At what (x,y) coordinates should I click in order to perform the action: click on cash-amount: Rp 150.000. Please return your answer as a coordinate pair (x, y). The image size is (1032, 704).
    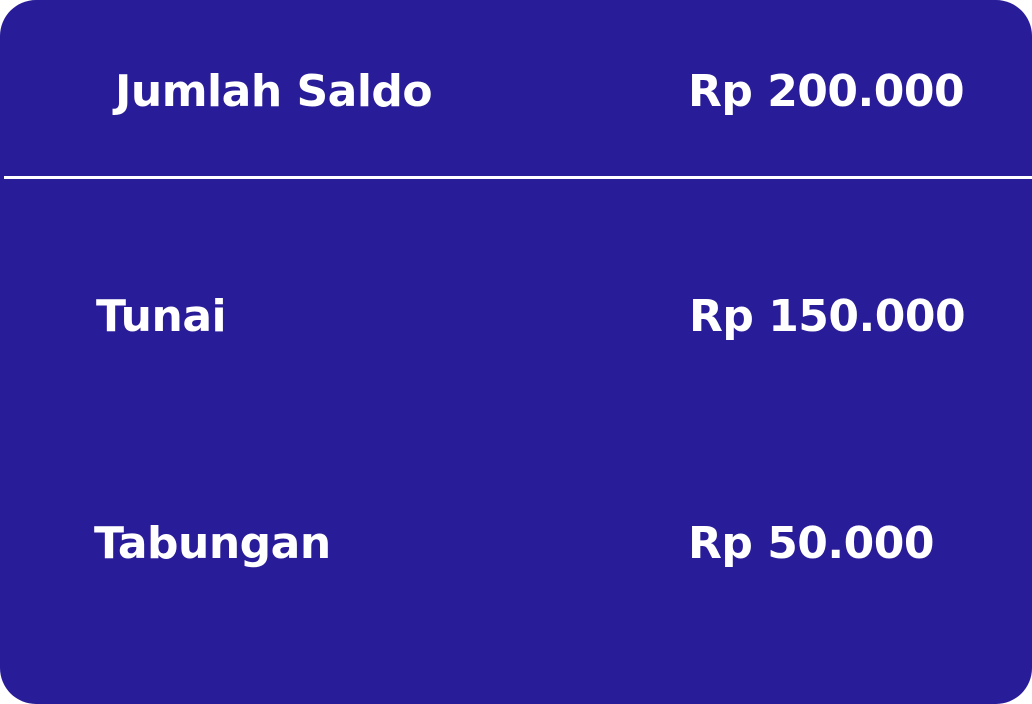
    Looking at the image, I should click on (827, 316).